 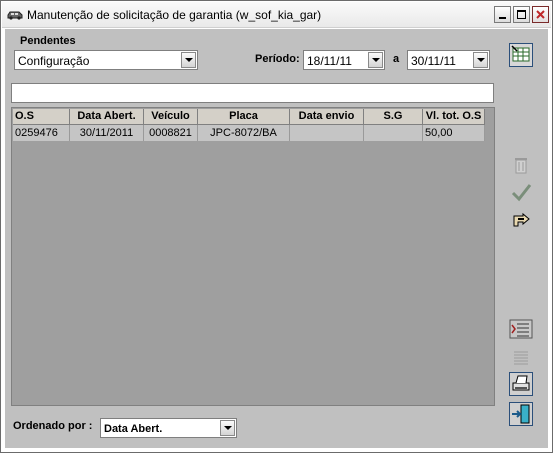 What do you see at coordinates (252, 93) in the screenshot?
I see `search-input` at bounding box center [252, 93].